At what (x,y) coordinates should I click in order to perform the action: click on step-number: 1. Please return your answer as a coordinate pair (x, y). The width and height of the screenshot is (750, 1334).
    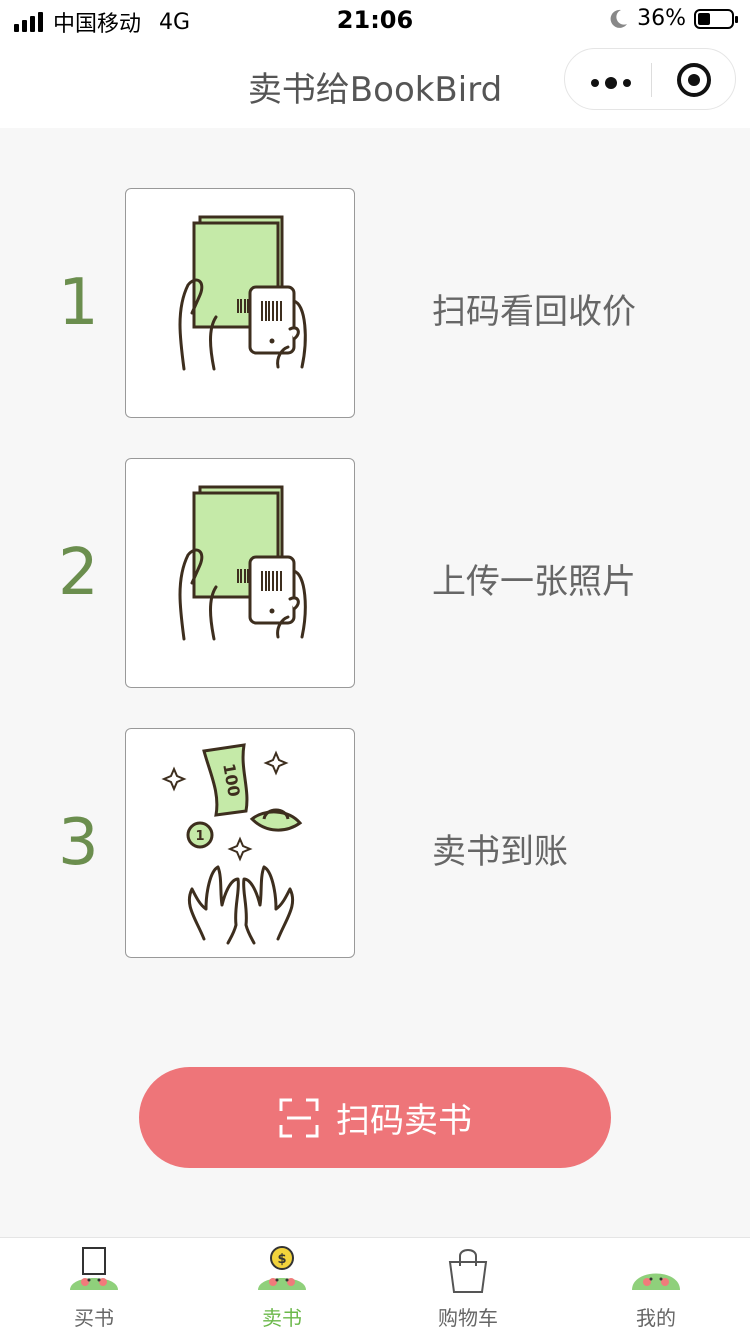
    Looking at the image, I should click on (78, 303).